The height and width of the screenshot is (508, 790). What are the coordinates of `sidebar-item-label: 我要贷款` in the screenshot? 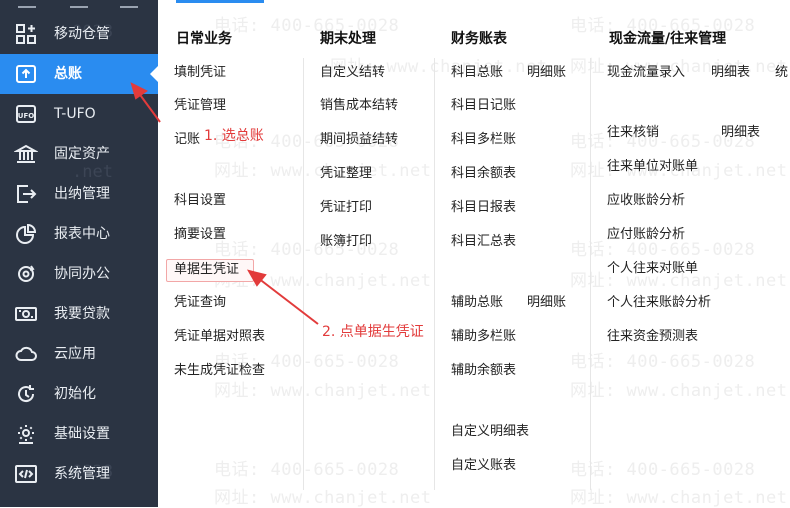 It's located at (82, 314).